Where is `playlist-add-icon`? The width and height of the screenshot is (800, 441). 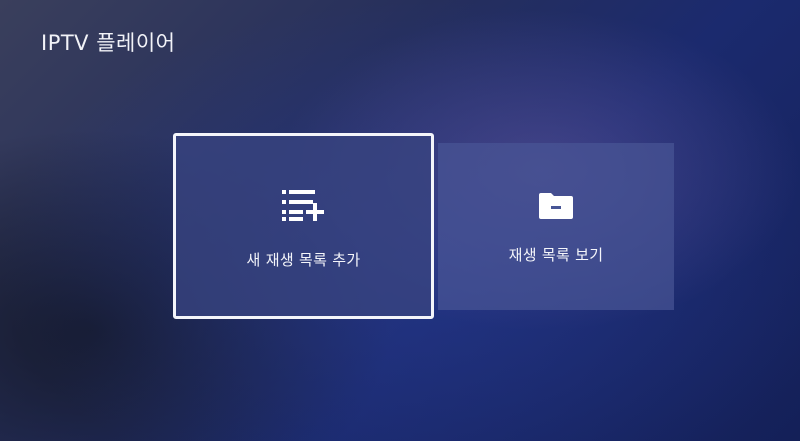
playlist-add-icon is located at coordinates (302, 205).